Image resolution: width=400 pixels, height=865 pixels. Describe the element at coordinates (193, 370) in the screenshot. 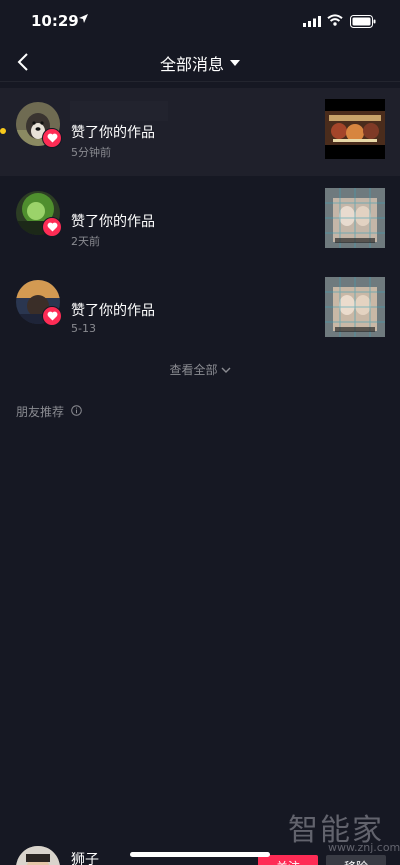

I see `view-all-label: 查看全部` at that location.